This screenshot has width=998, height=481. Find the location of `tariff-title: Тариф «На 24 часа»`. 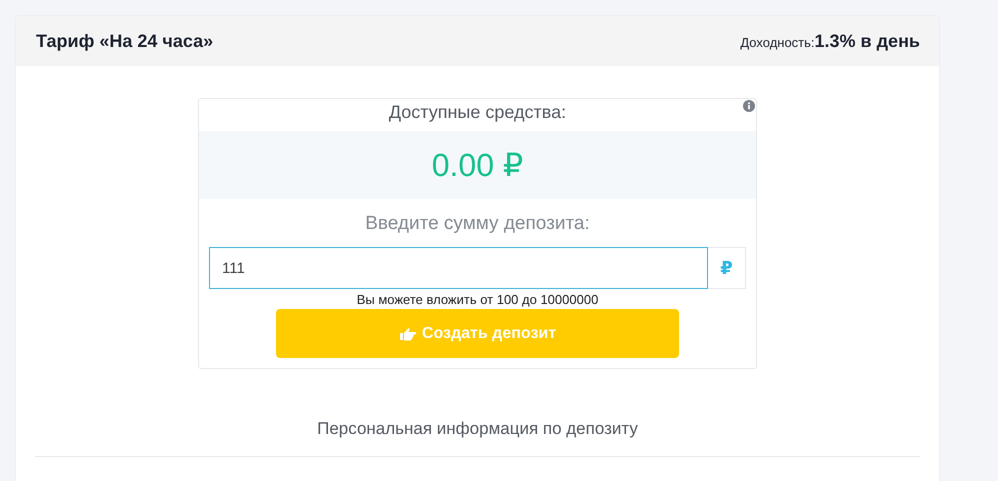

tariff-title: Тариф «На 24 часа» is located at coordinates (125, 41).